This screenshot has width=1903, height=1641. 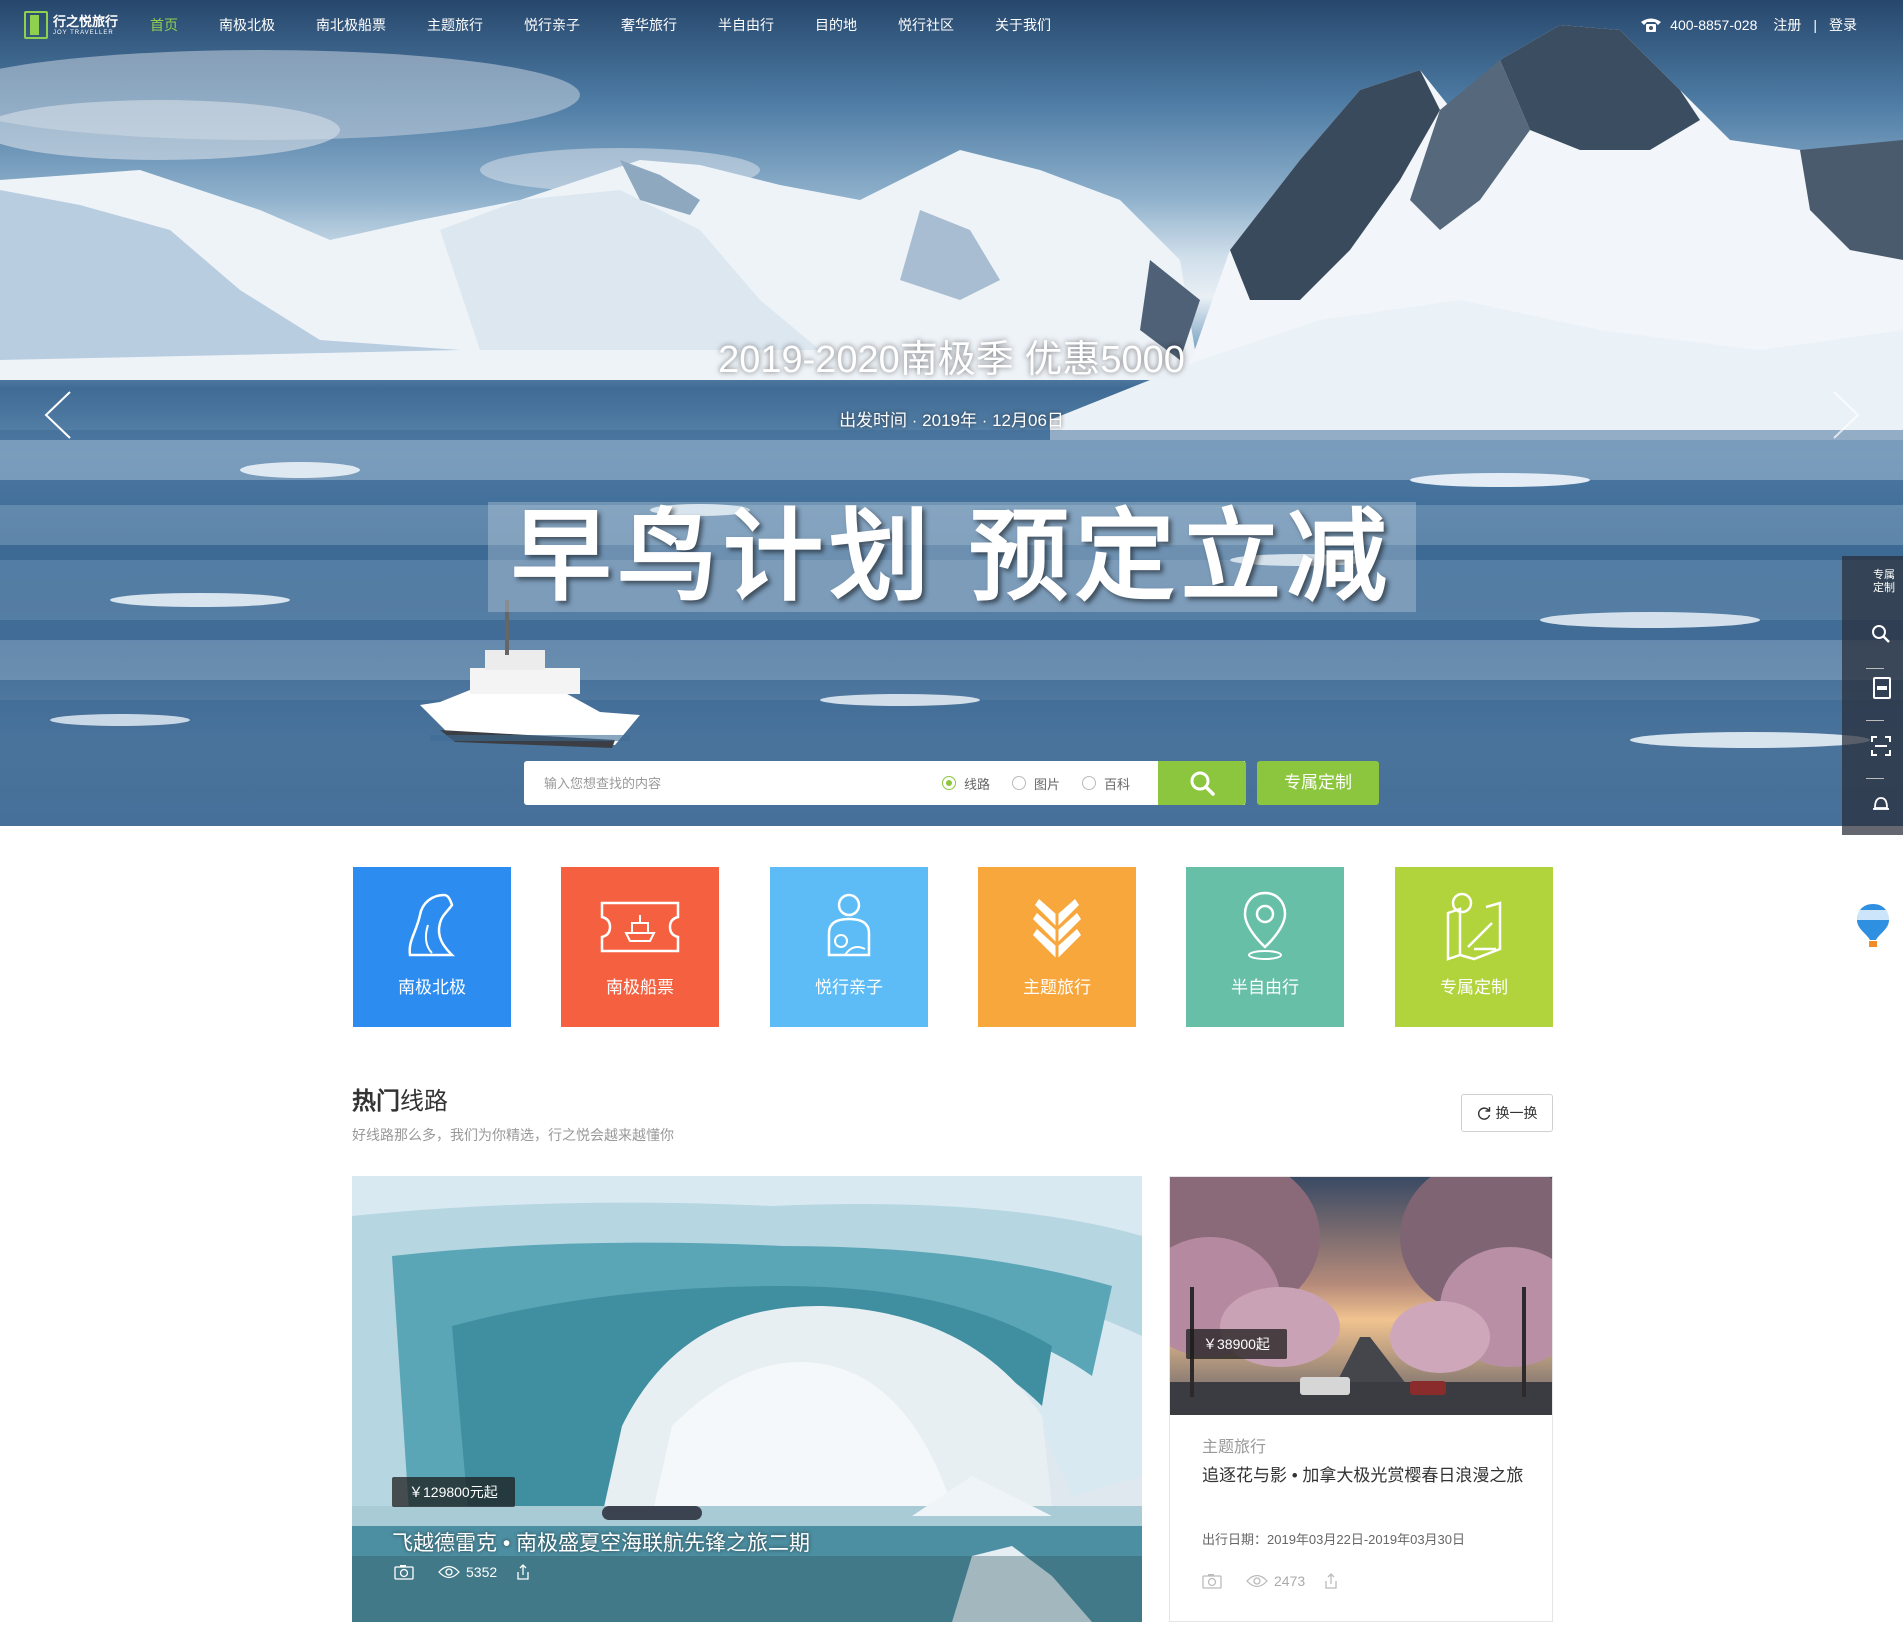 I want to click on hot-routes-title-bold: 热门, so click(x=376, y=1101).